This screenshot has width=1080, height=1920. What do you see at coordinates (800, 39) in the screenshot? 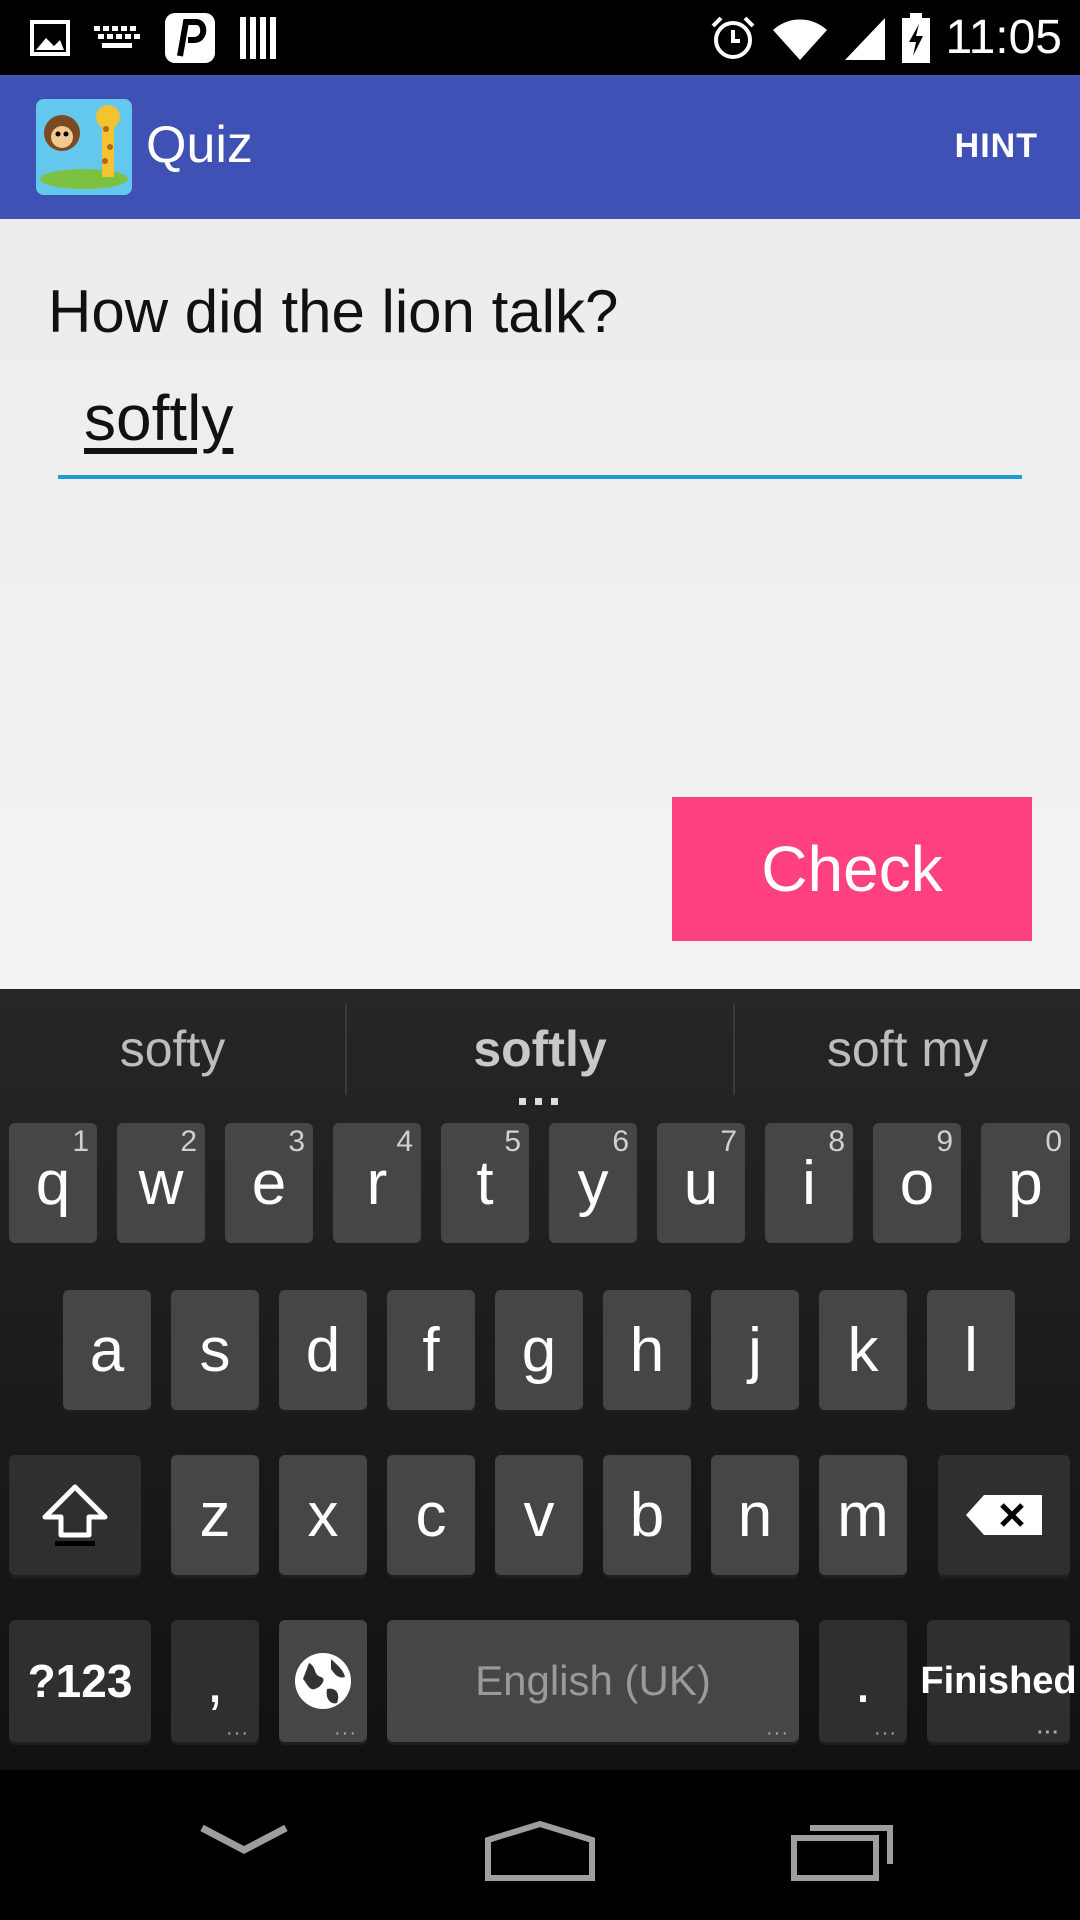
I see `wifi-icon` at bounding box center [800, 39].